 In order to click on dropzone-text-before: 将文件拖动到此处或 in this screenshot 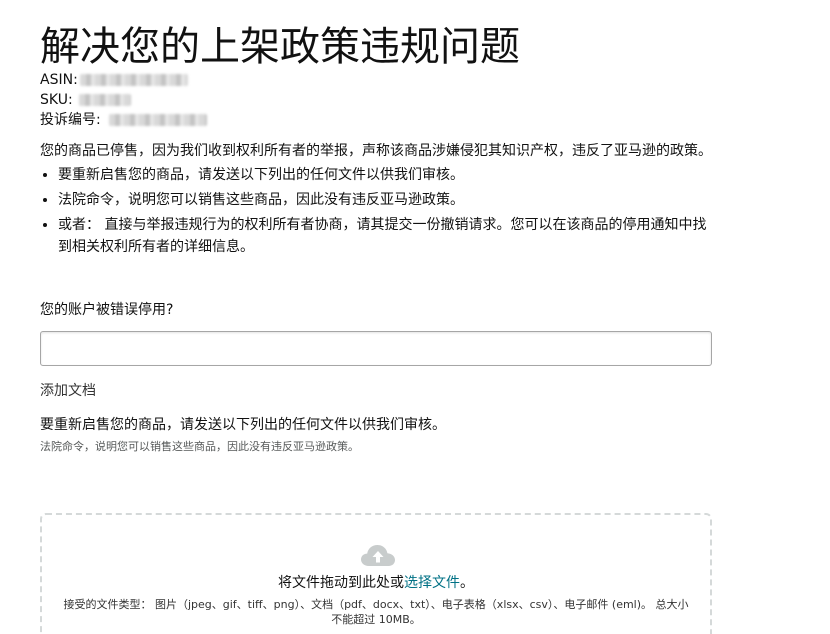, I will do `click(341, 583)`.